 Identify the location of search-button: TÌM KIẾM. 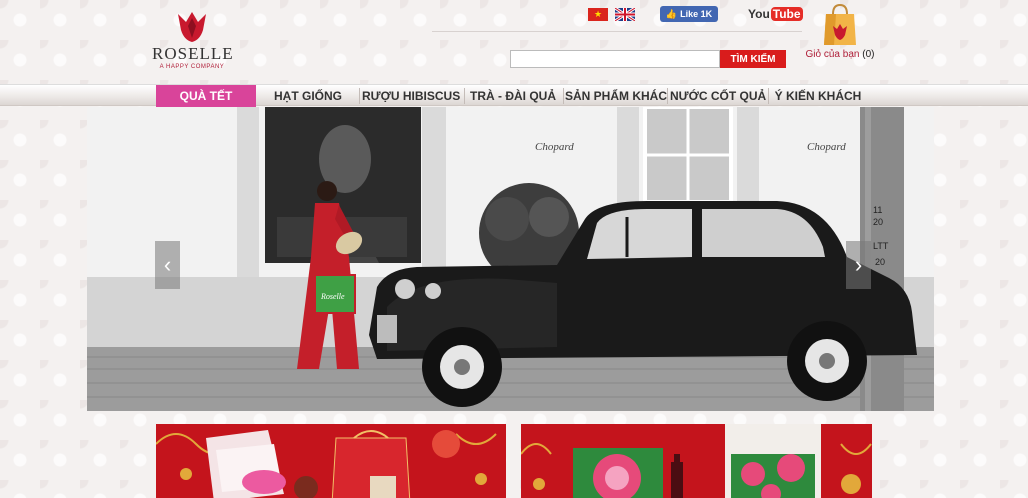
(753, 59).